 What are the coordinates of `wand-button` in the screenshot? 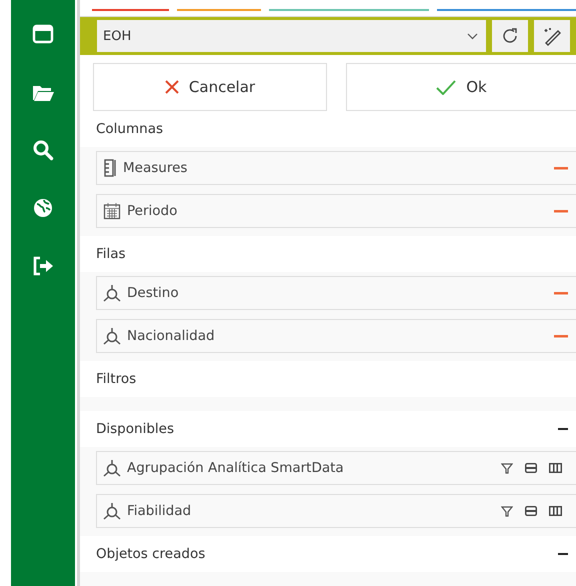 It's located at (552, 36).